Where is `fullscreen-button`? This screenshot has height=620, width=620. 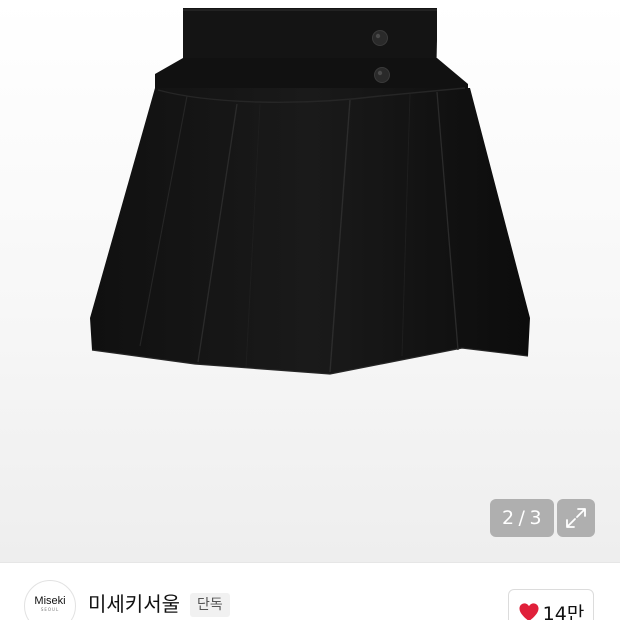 fullscreen-button is located at coordinates (576, 518).